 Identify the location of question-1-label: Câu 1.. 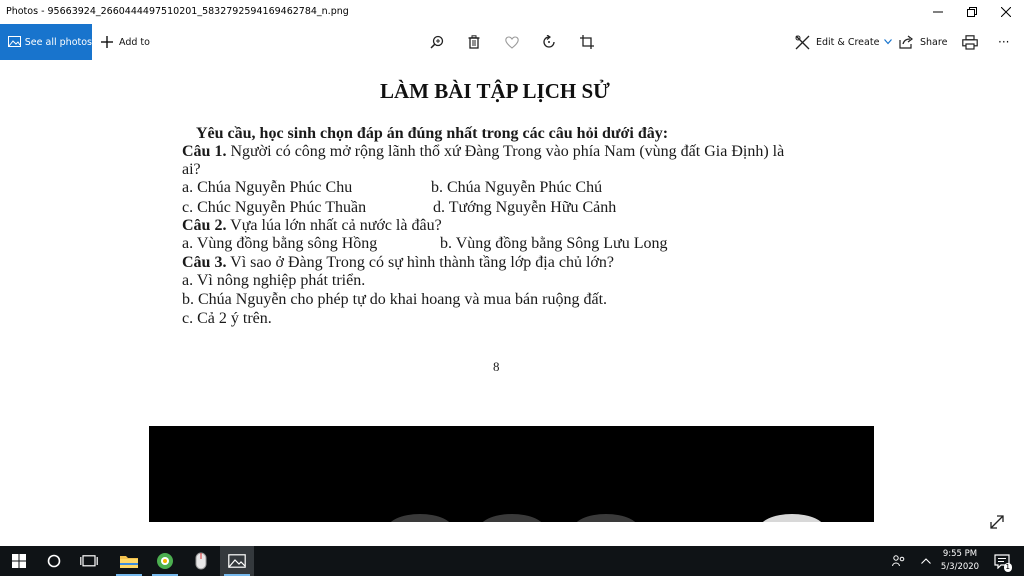
(204, 151).